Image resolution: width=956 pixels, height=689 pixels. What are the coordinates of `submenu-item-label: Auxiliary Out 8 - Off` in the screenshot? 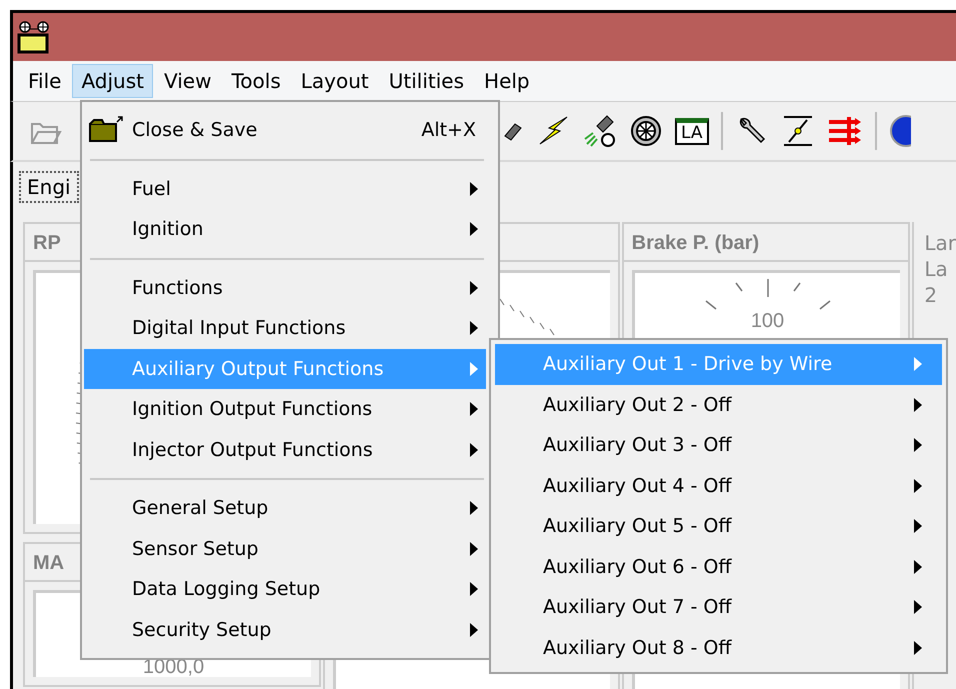 It's located at (638, 647).